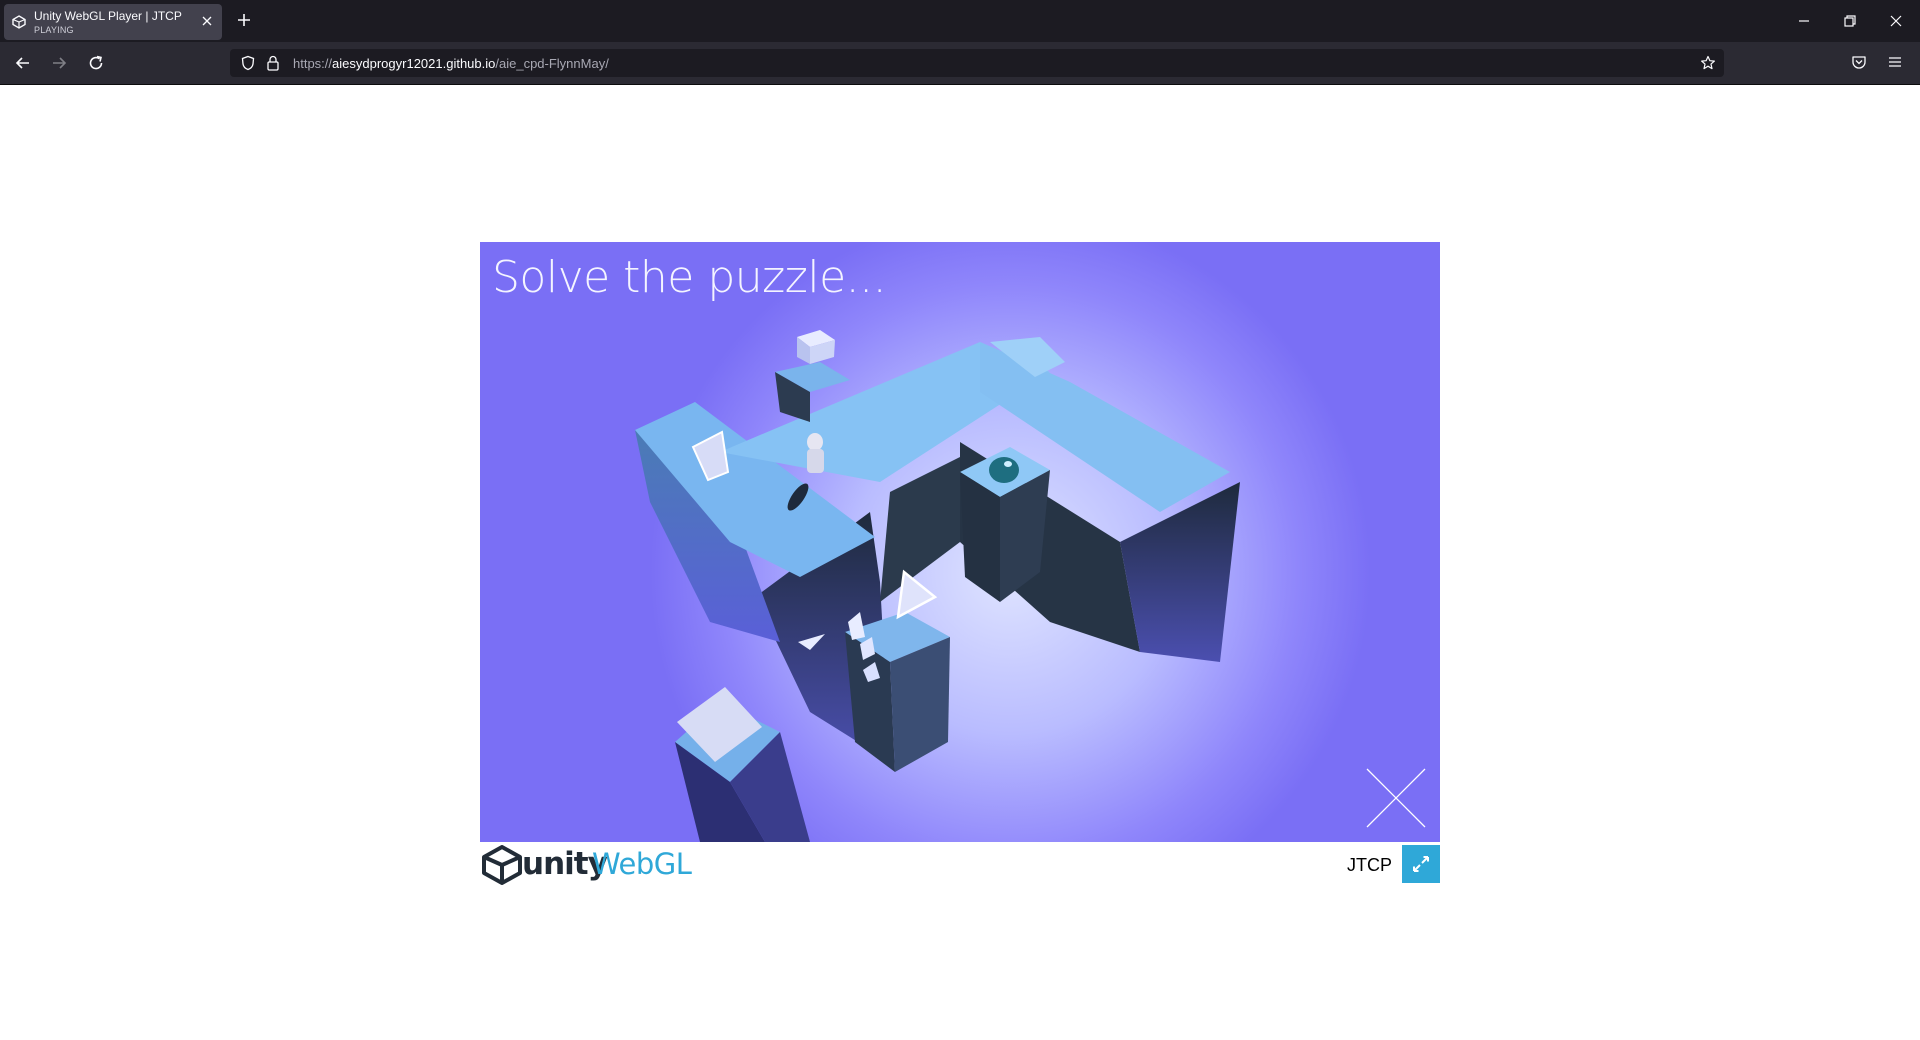  I want to click on forward-icon, so click(59, 63).